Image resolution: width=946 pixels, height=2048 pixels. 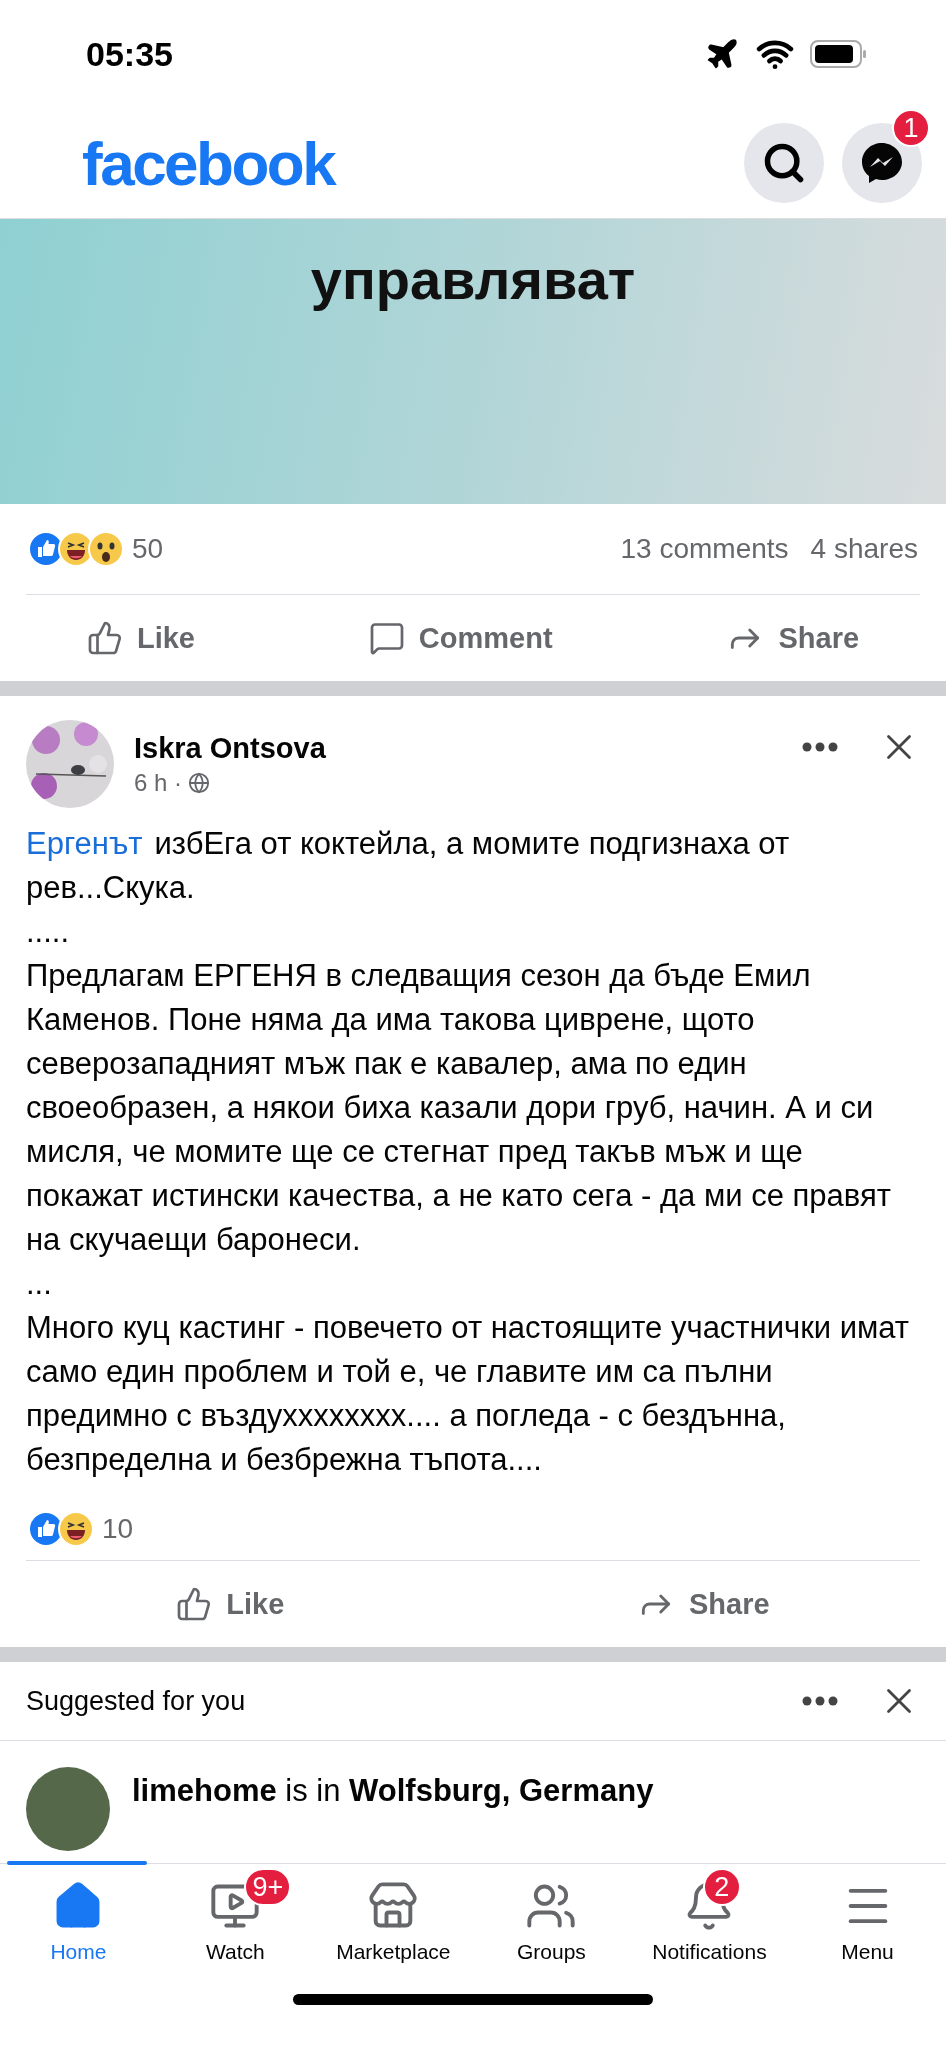 I want to click on reaction-count: 10, so click(x=118, y=1529).